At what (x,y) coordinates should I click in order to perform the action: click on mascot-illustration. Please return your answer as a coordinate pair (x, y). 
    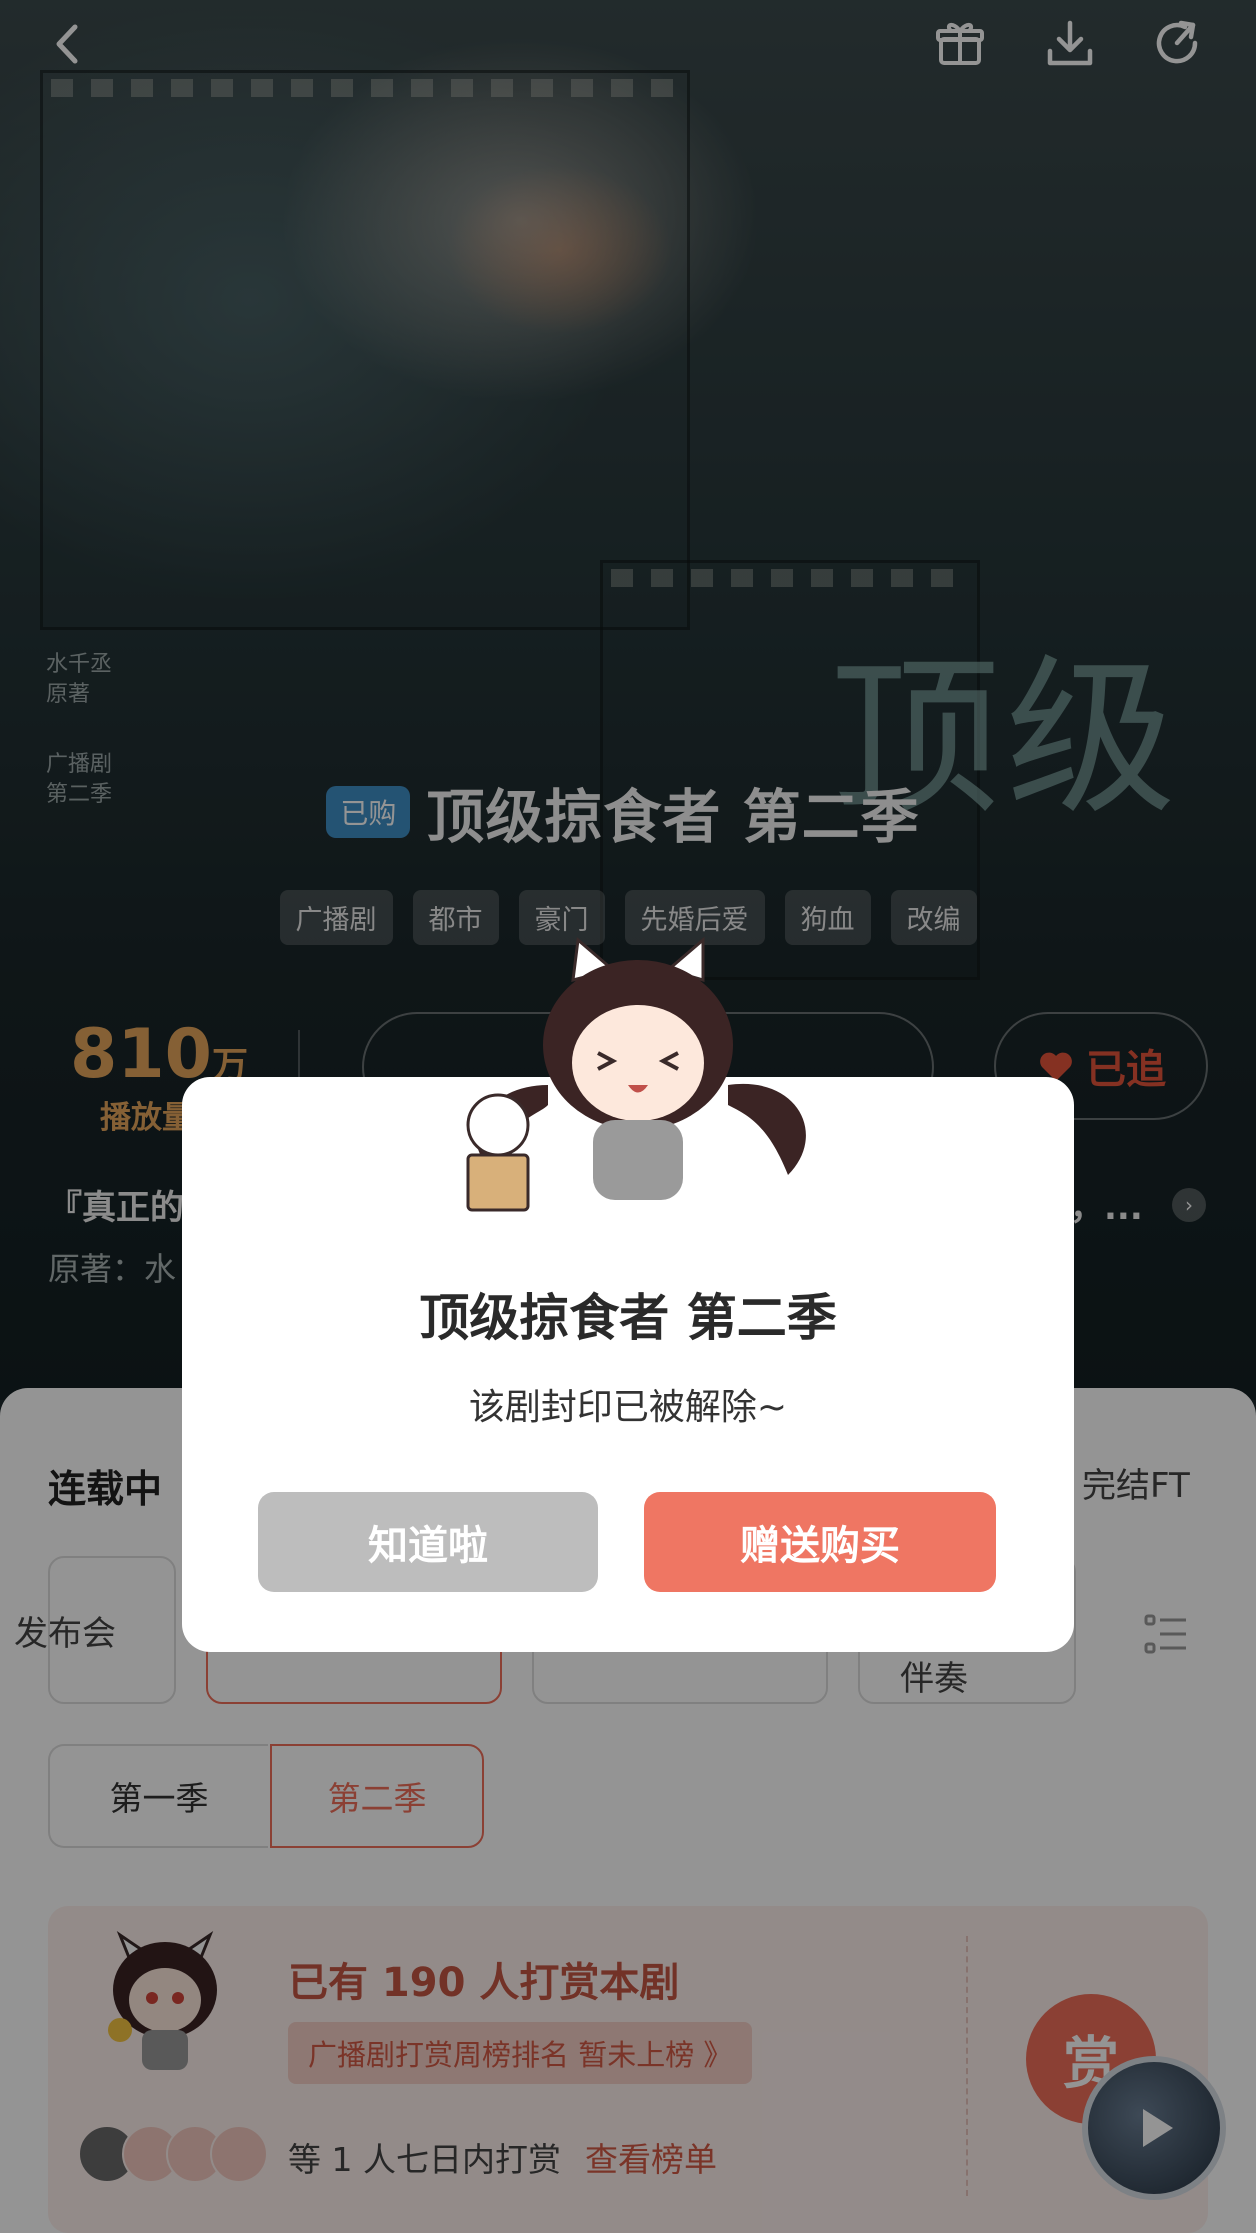
    Looking at the image, I should click on (636, 1074).